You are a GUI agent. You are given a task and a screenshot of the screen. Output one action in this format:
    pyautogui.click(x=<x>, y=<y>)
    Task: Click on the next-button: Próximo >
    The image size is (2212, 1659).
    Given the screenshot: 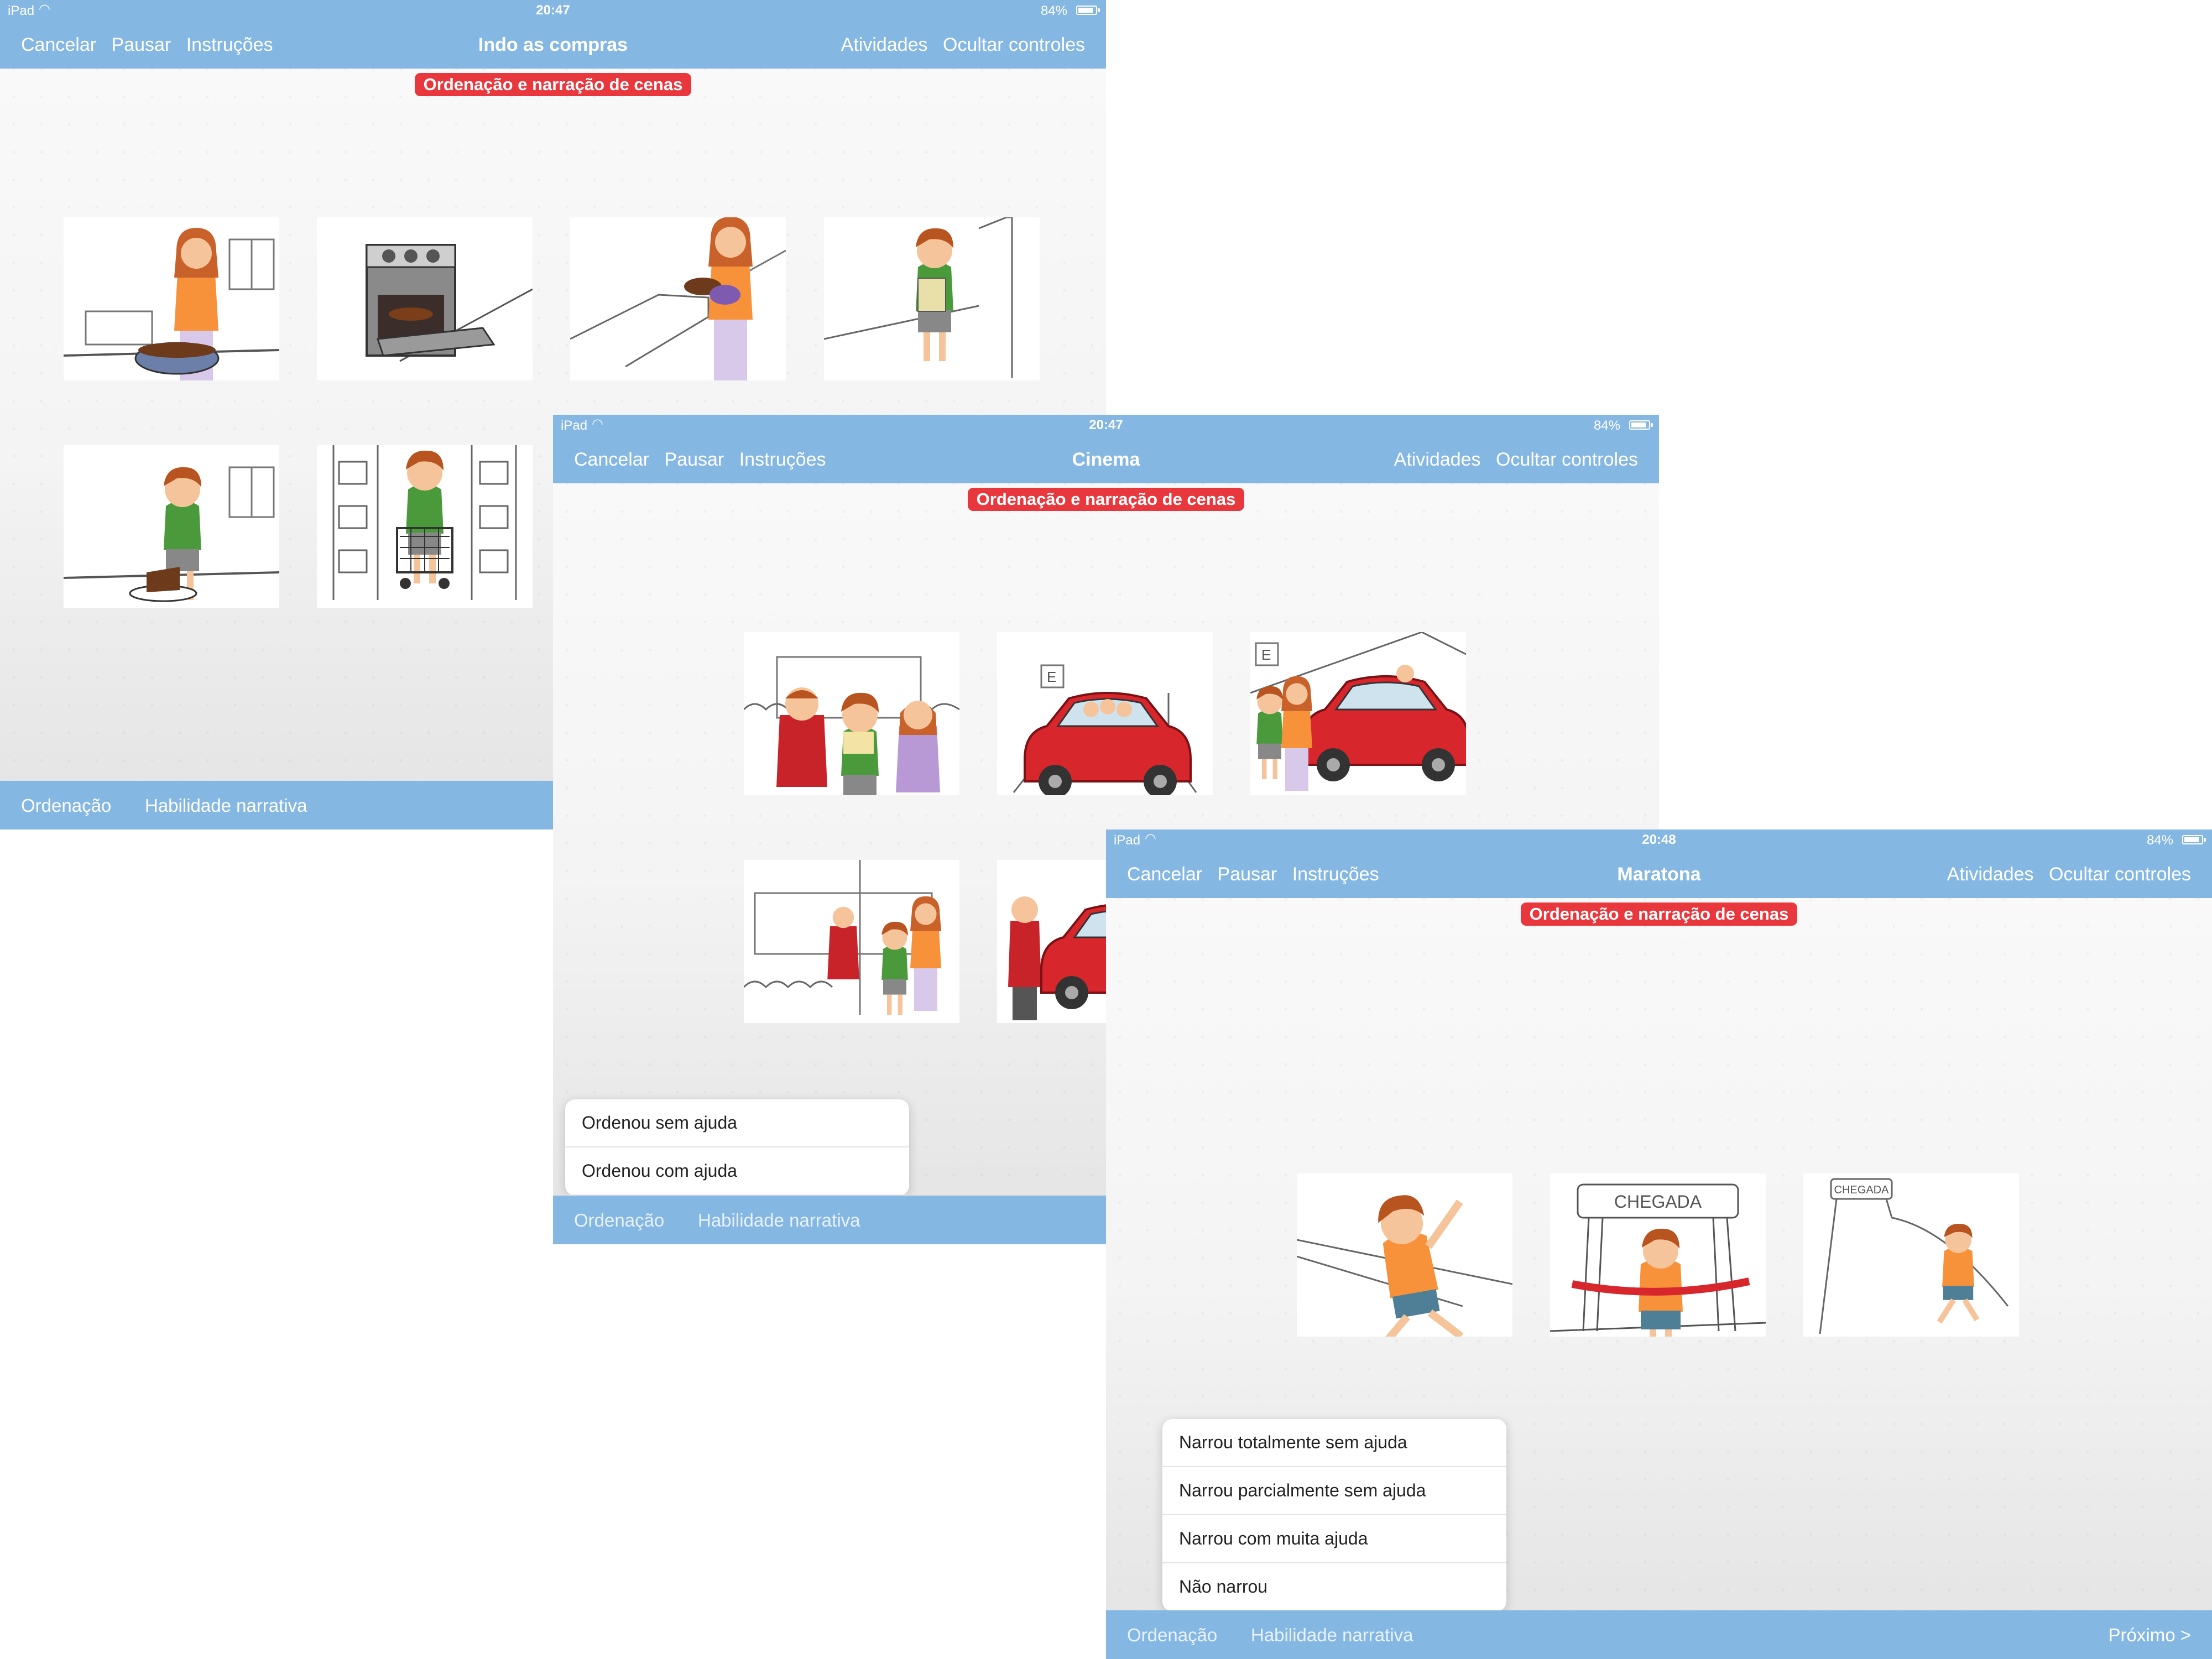 What is the action you would take?
    pyautogui.click(x=2150, y=1636)
    